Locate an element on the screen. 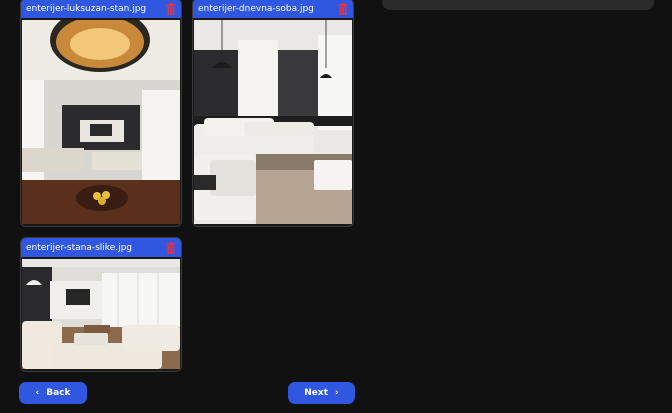 The image size is (672, 413). image-card-header: enterijer-luksuzan-stan.jpg is located at coordinates (101, 9).